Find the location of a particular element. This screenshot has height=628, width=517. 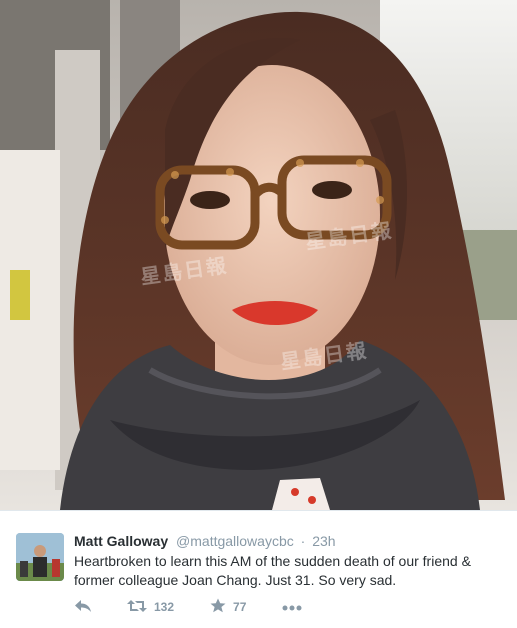

more-icon is located at coordinates (292, 607).